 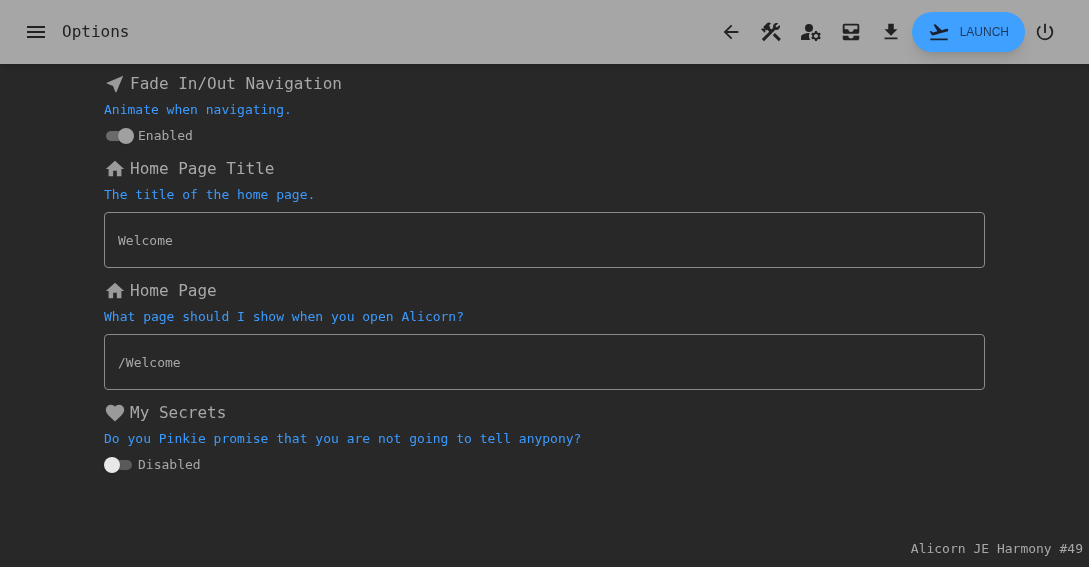 What do you see at coordinates (198, 110) in the screenshot?
I see `setting-description: Animate when navigating.` at bounding box center [198, 110].